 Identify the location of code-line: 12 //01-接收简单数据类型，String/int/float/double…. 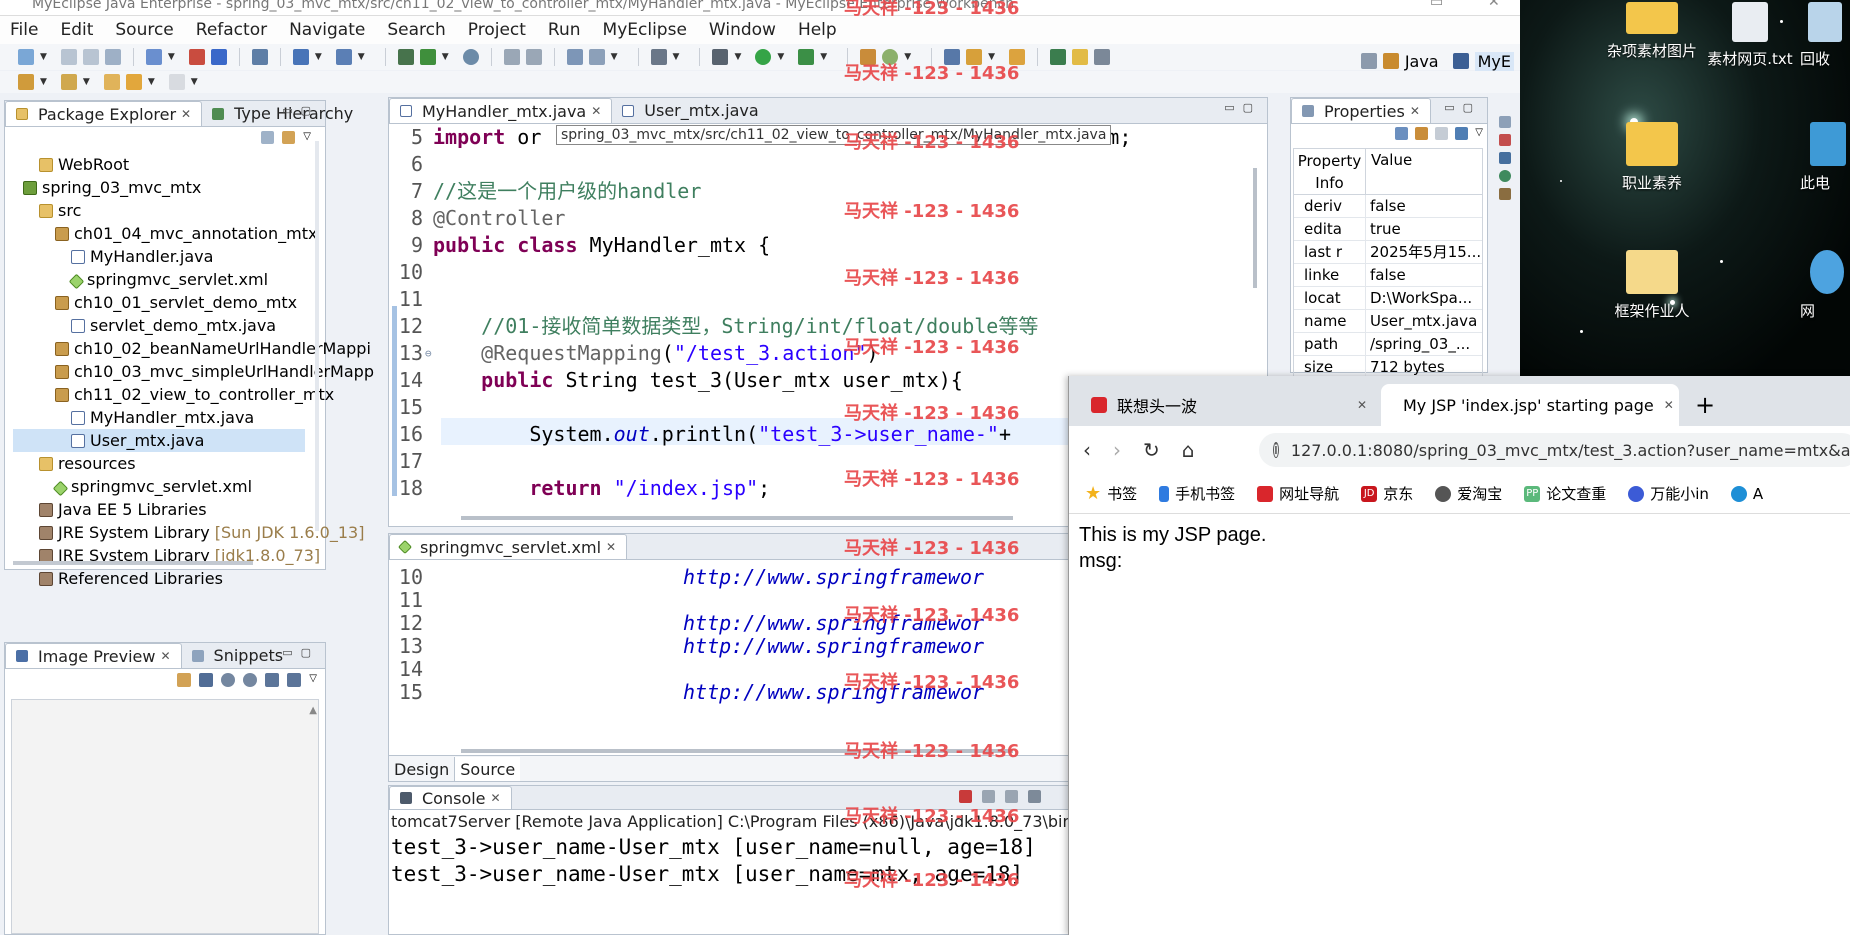
(828, 326).